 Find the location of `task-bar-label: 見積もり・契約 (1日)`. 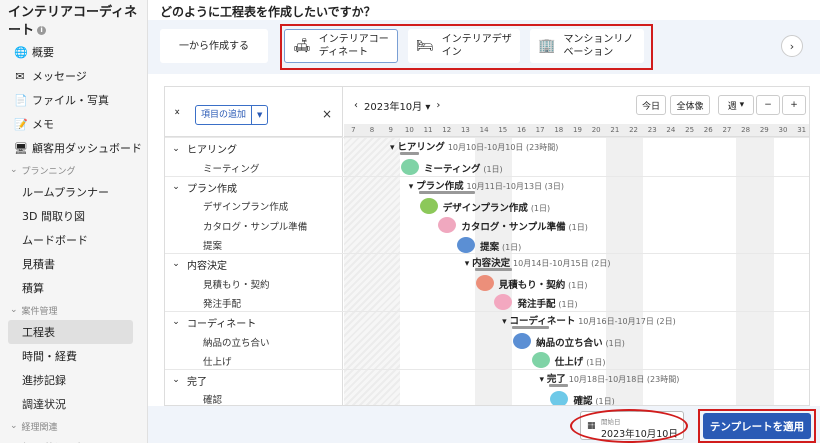

task-bar-label: 見積もり・契約 (1日) is located at coordinates (543, 286).